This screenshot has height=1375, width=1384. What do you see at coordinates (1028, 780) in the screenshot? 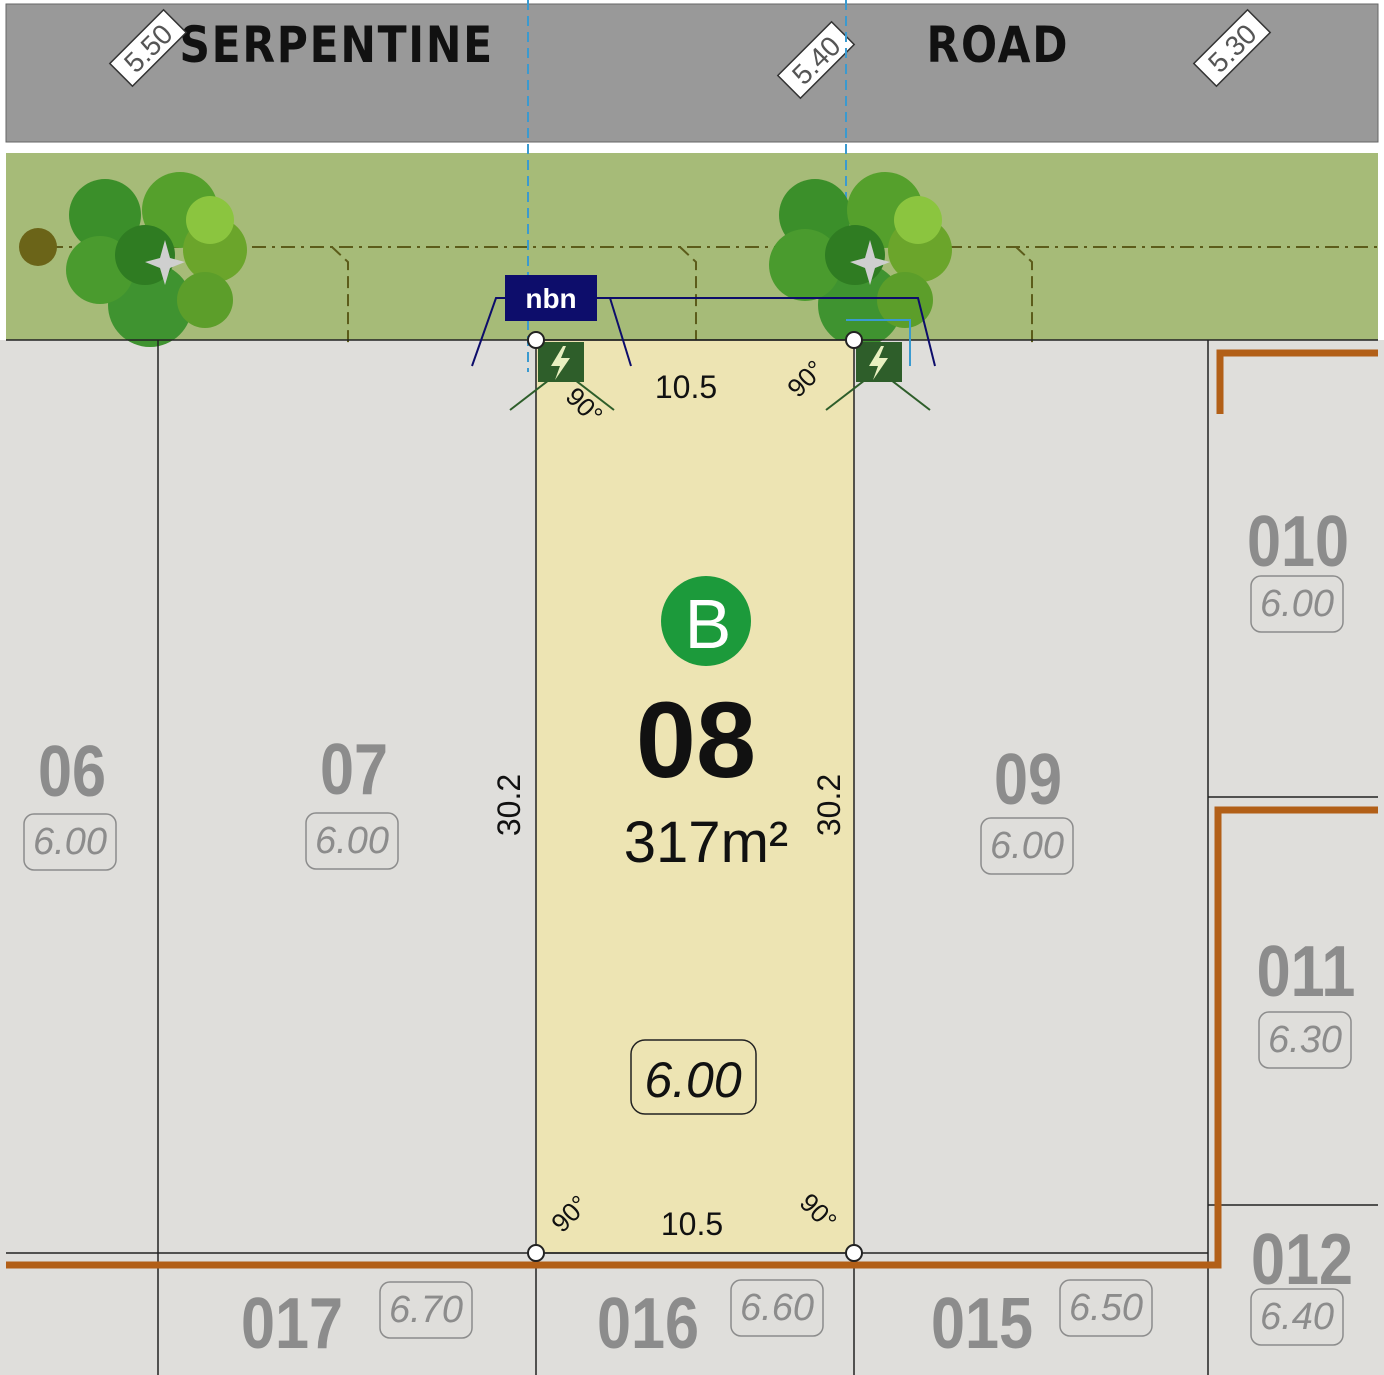
I see `lot-number-09: 09` at bounding box center [1028, 780].